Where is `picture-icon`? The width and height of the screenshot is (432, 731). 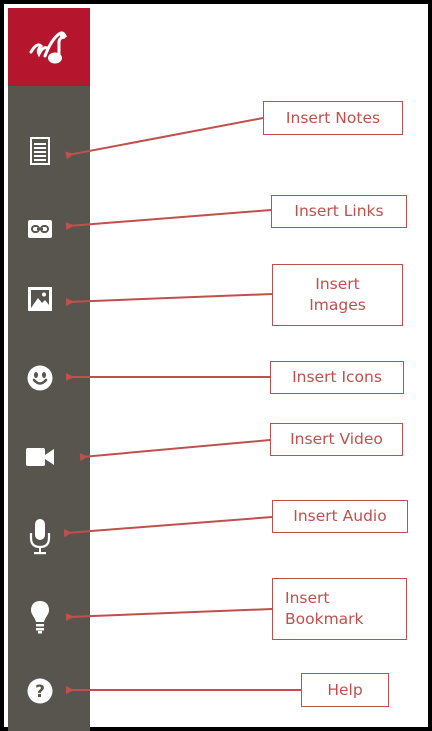 picture-icon is located at coordinates (40, 299).